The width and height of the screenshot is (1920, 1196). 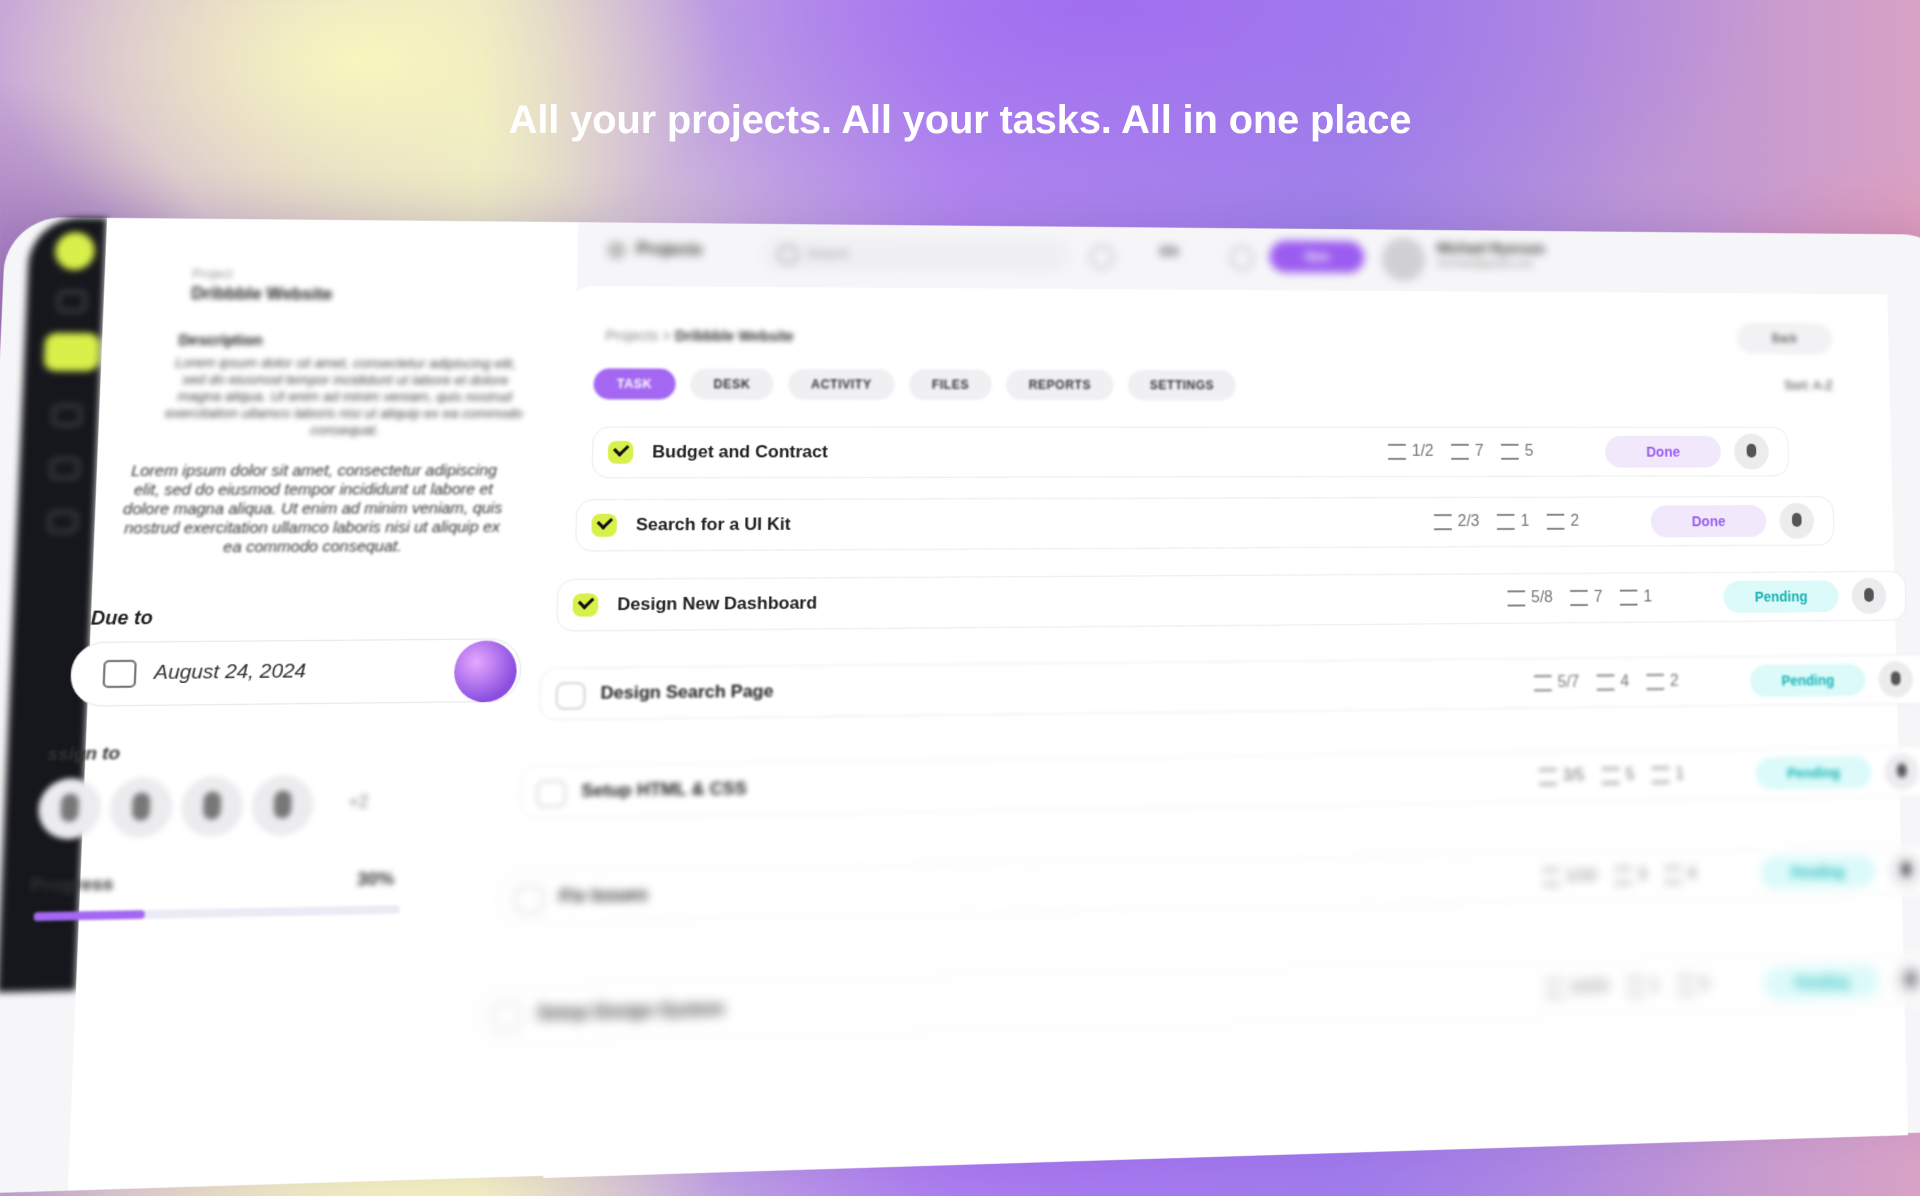 I want to click on table-row: Search for a UI Kit 2/3 1 2 Done, so click(x=1204, y=523).